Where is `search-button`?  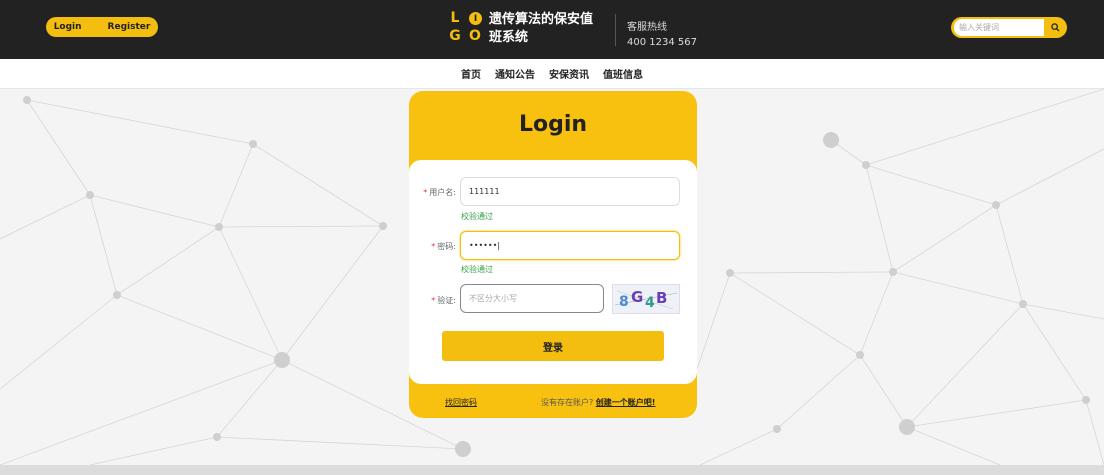 search-button is located at coordinates (1055, 27).